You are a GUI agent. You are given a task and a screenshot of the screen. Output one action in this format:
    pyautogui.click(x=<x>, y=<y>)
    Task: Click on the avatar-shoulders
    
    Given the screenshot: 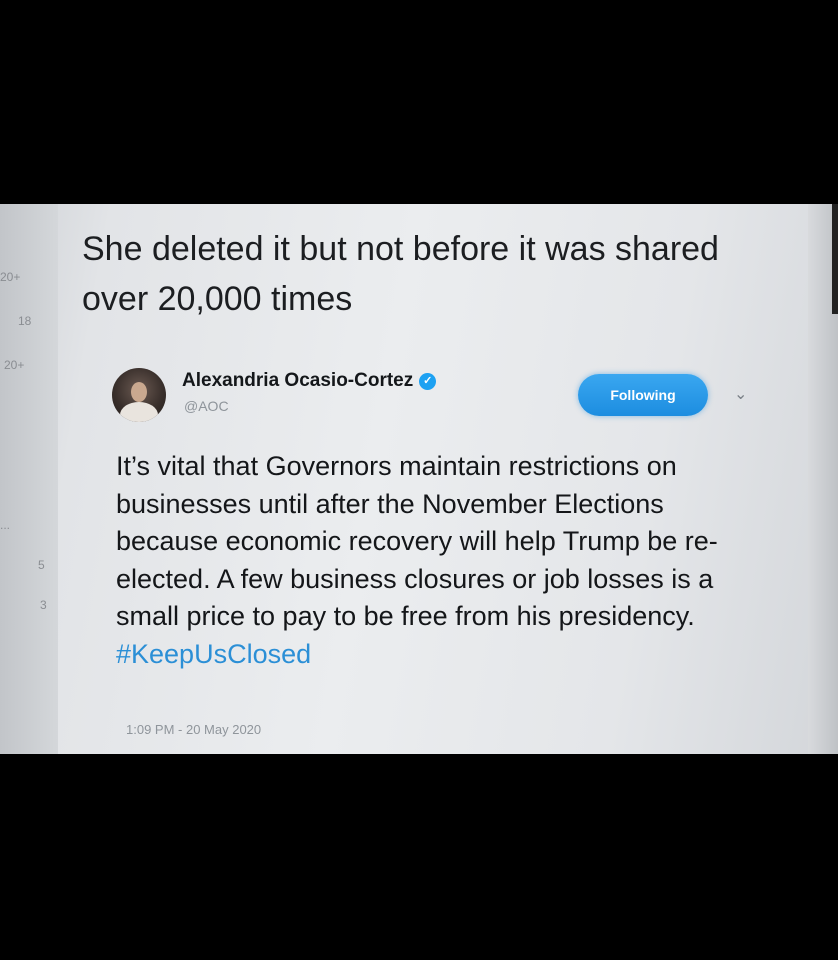 What is the action you would take?
    pyautogui.click(x=139, y=412)
    